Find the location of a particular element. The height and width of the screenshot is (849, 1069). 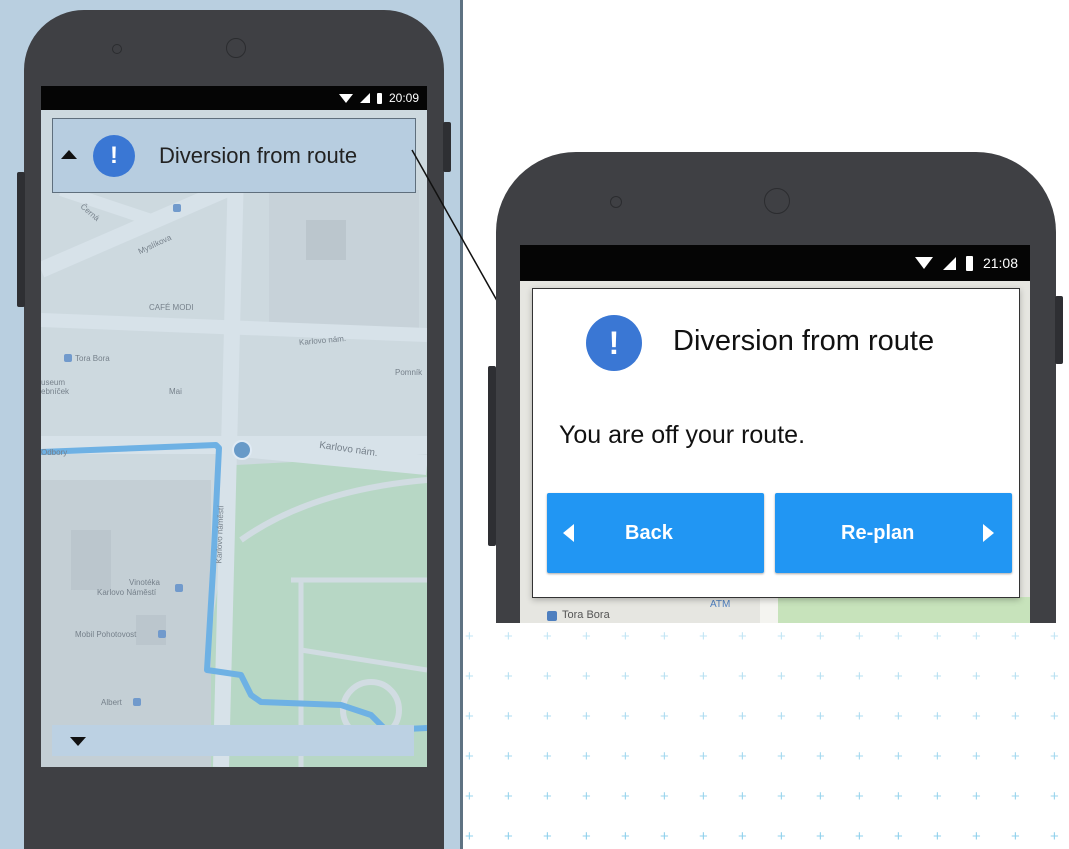

diversion-banner: ! Diversion from route is located at coordinates (234, 155).